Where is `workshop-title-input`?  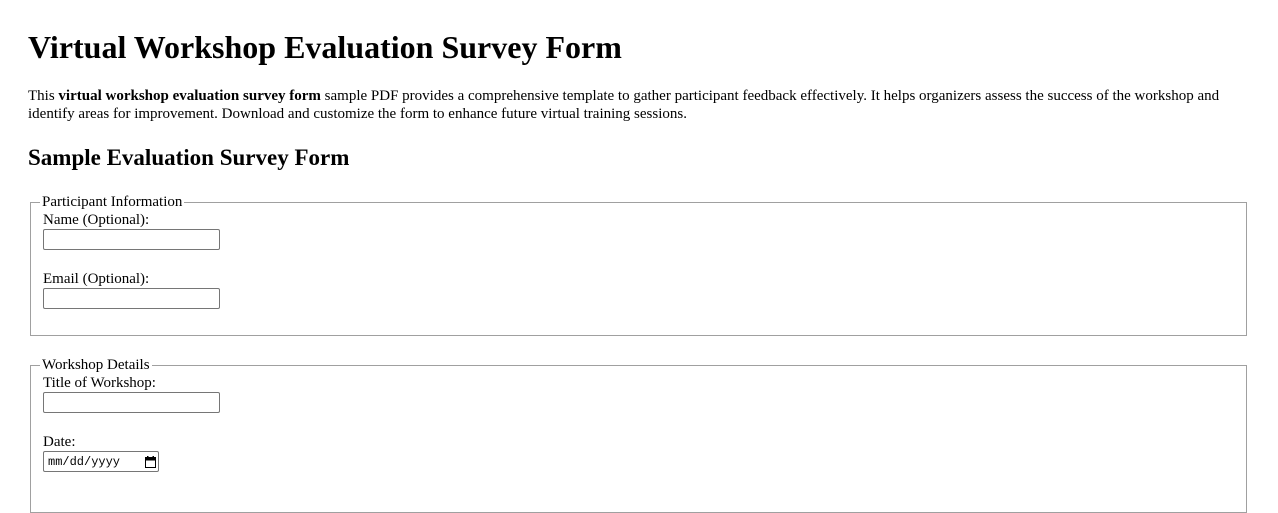
workshop-title-input is located at coordinates (131, 402).